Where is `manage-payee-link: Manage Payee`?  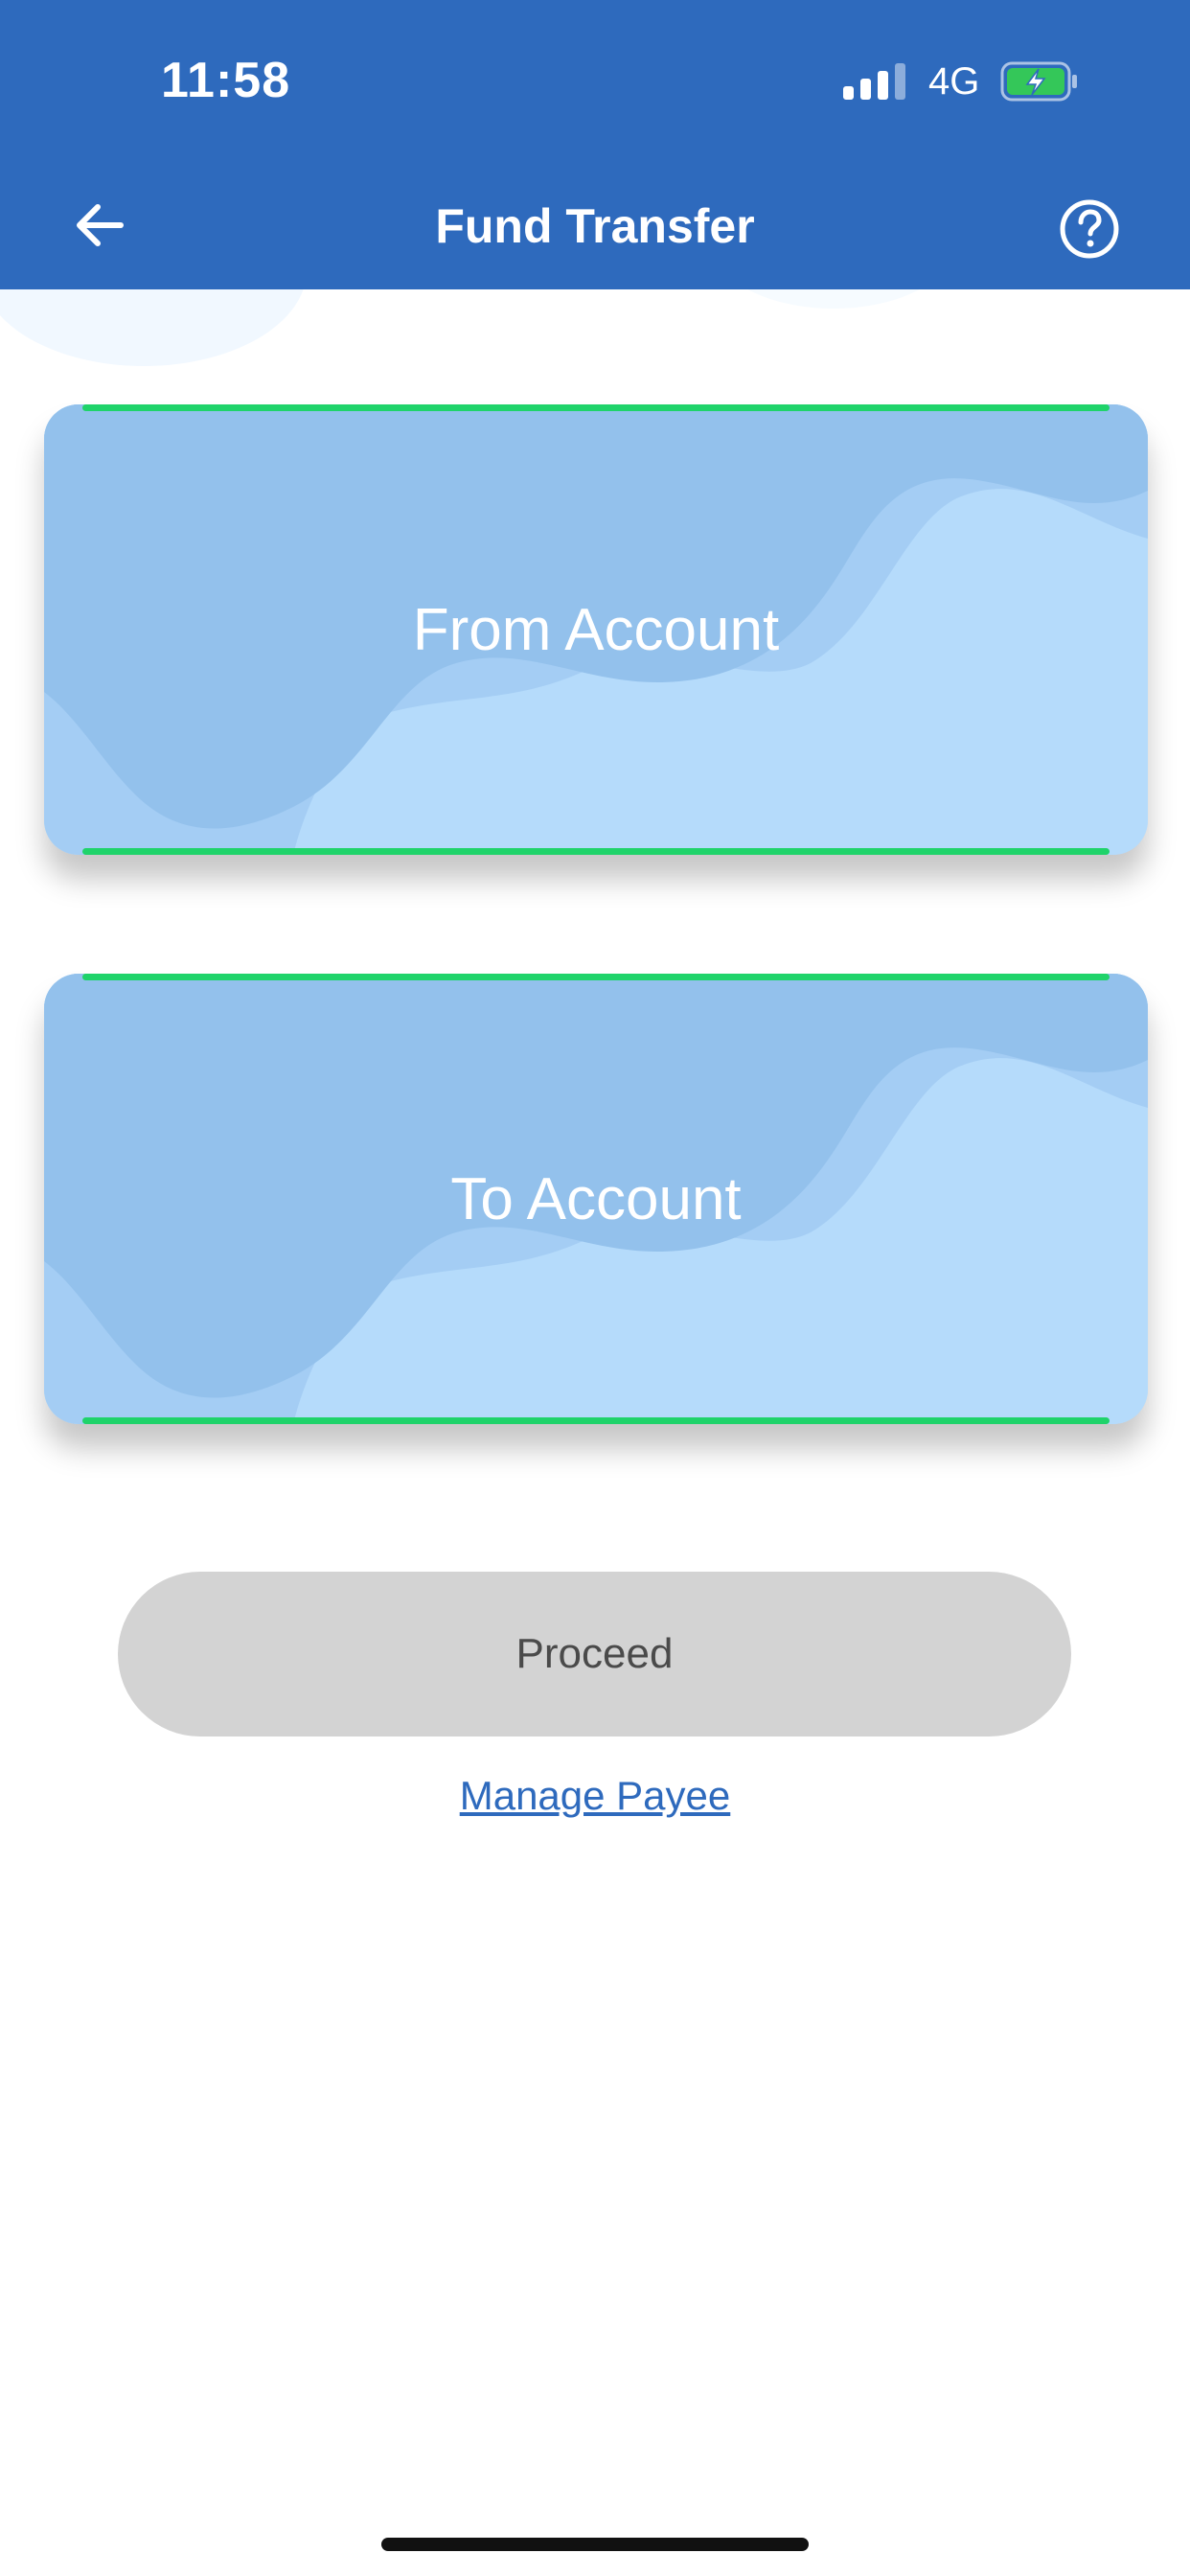
manage-payee-link: Manage Payee is located at coordinates (595, 1796).